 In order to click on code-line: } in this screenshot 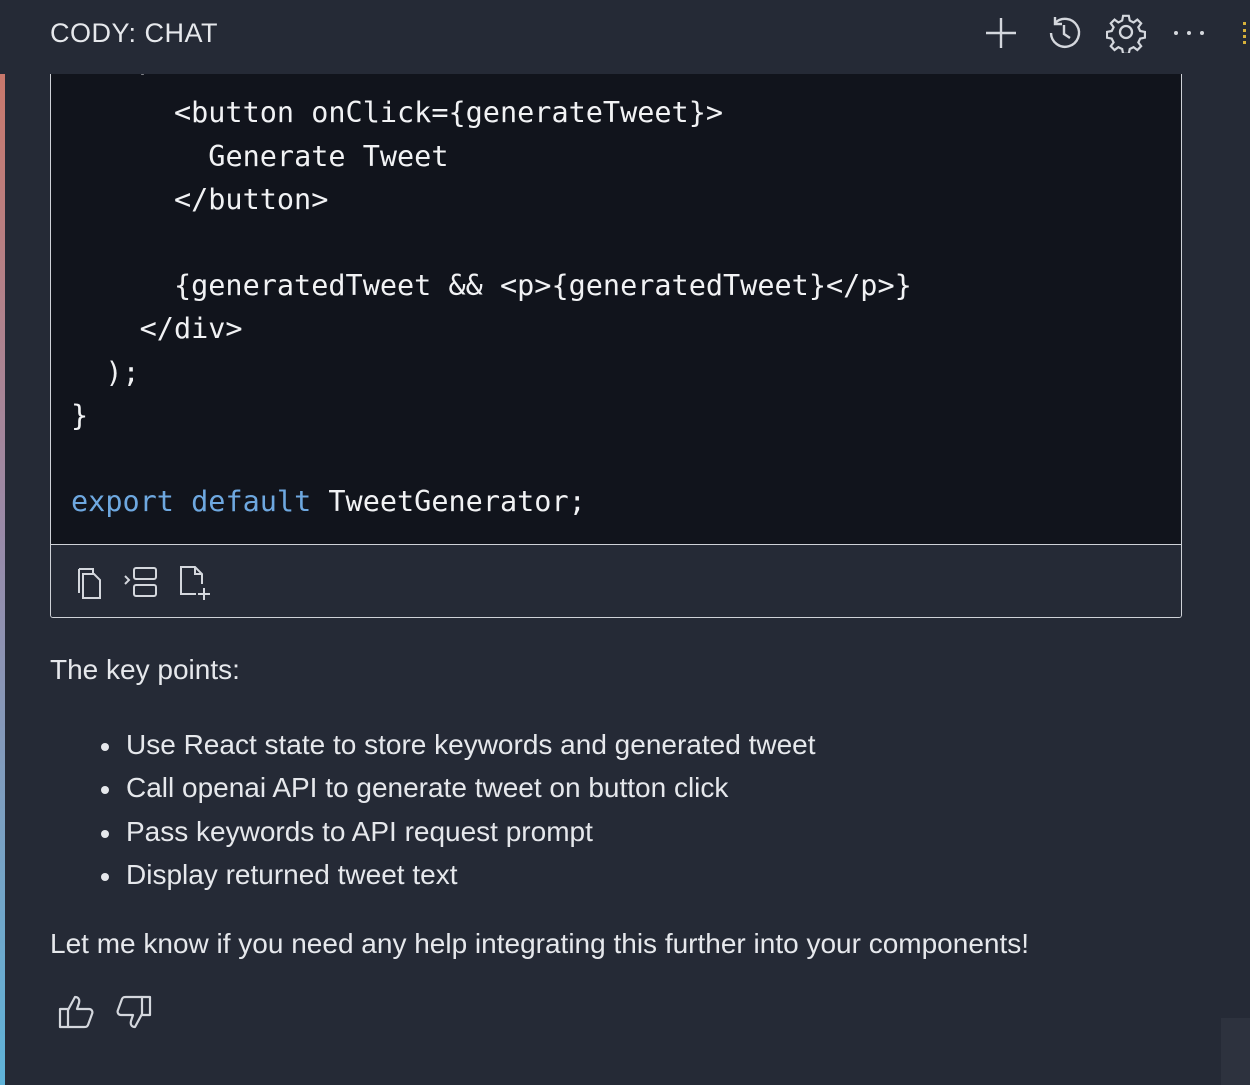, I will do `click(80, 415)`.